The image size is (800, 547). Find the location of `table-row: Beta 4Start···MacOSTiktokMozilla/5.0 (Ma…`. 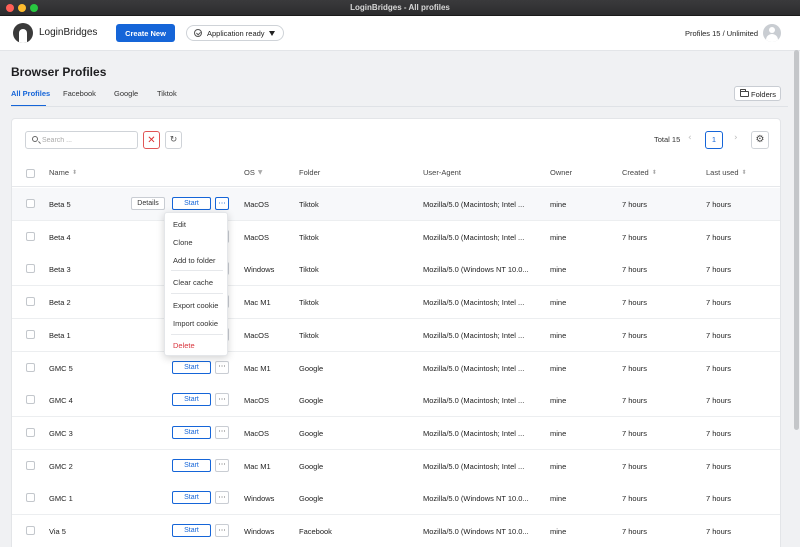

table-row: Beta 4Start···MacOSTiktokMozilla/5.0 (Ma… is located at coordinates (396, 237).